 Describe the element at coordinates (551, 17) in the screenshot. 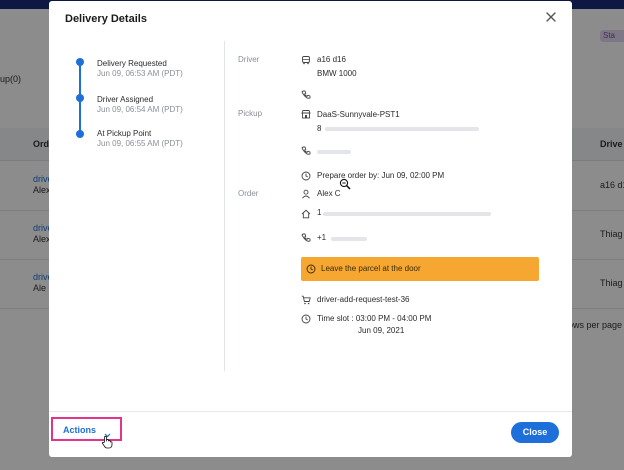

I see `close-icon` at that location.